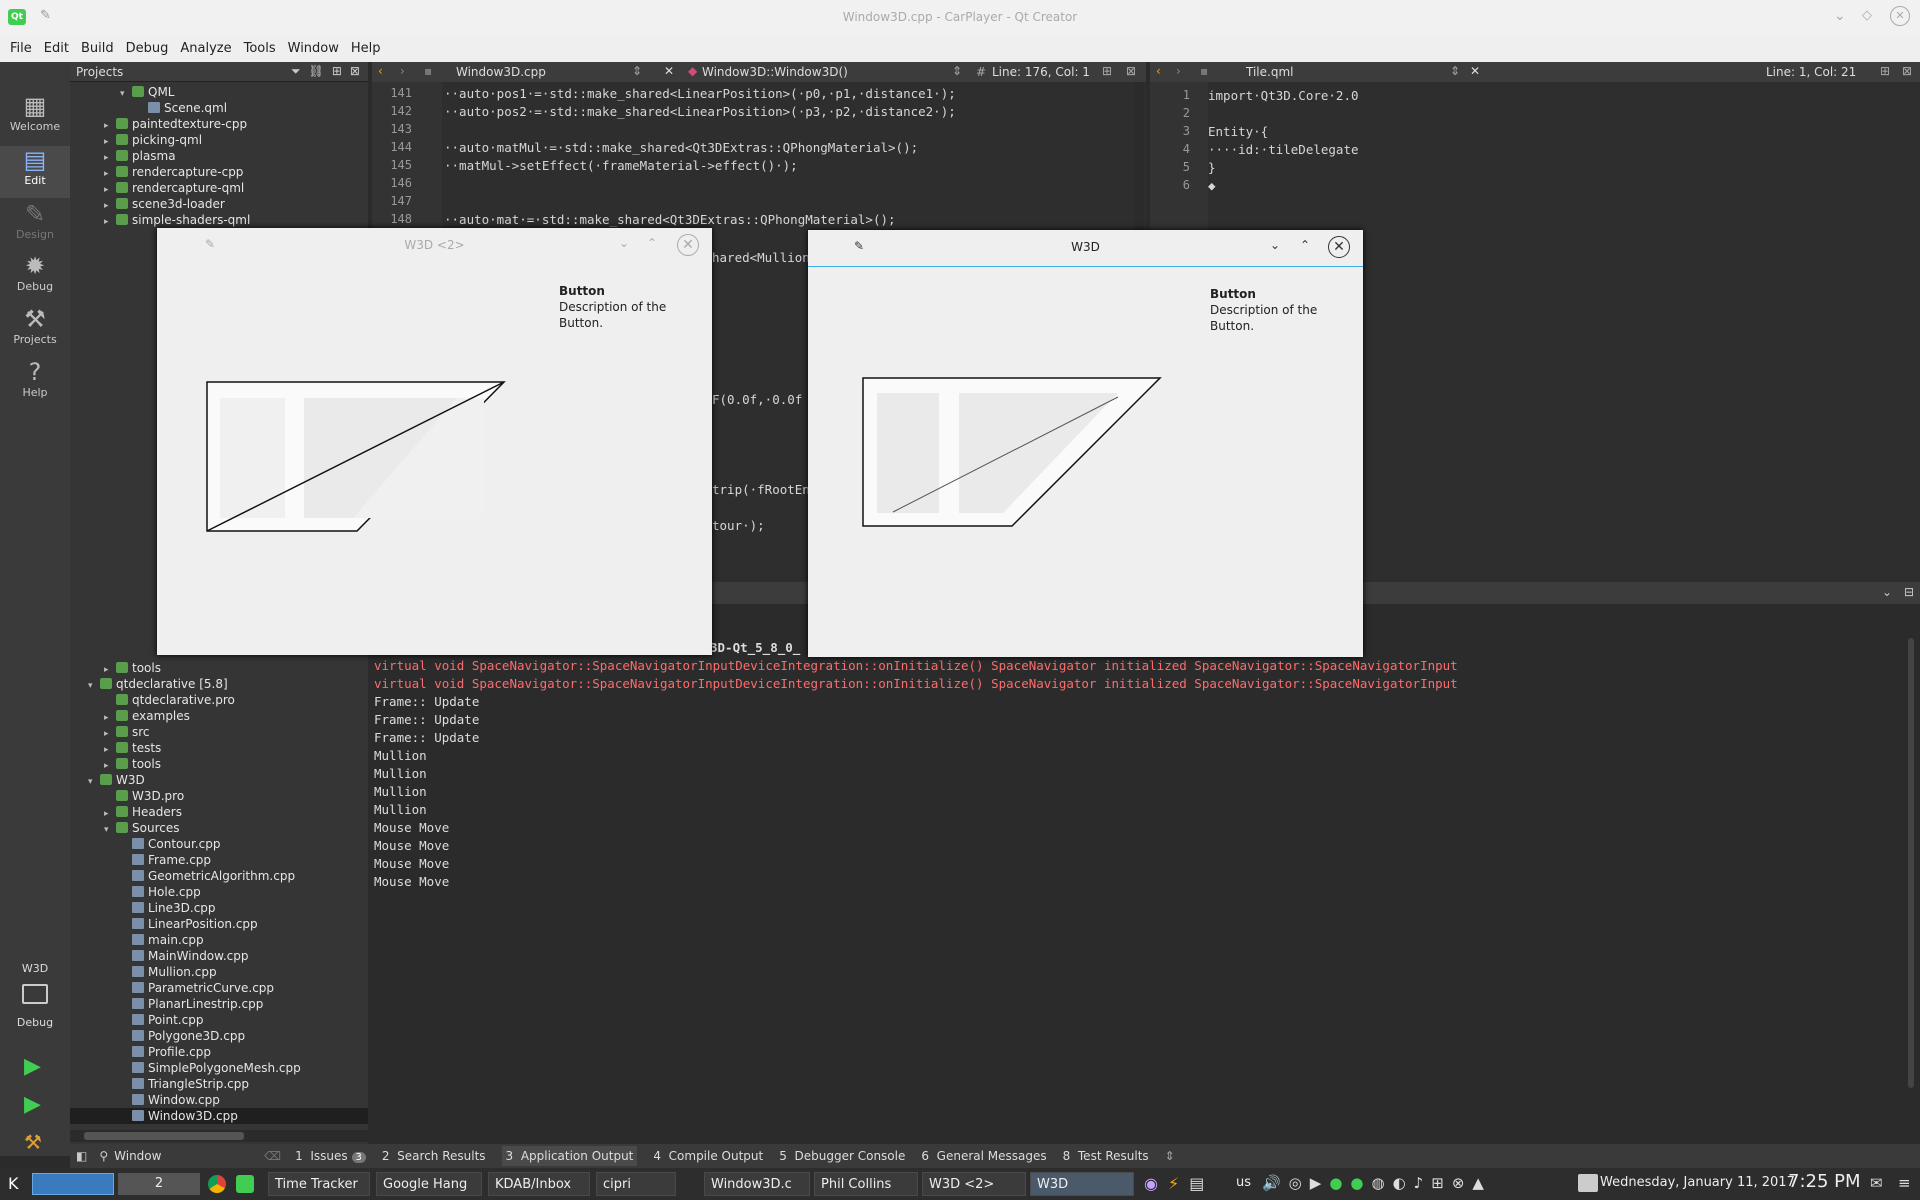  What do you see at coordinates (1885, 71) in the screenshot?
I see `split-icon: ⊞` at bounding box center [1885, 71].